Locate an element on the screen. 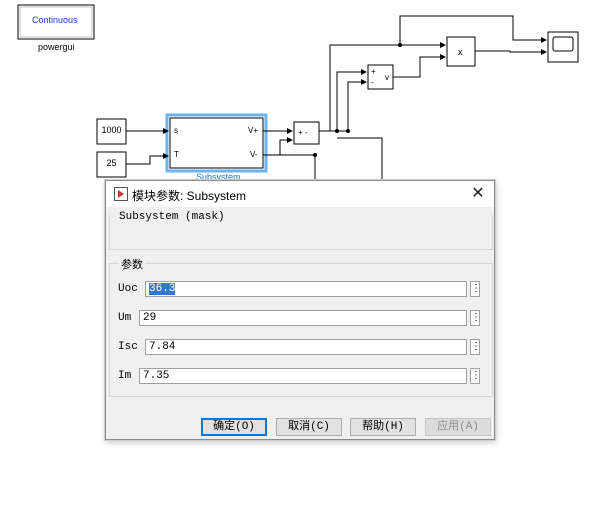  voltage-block-plus: + is located at coordinates (373, 71).